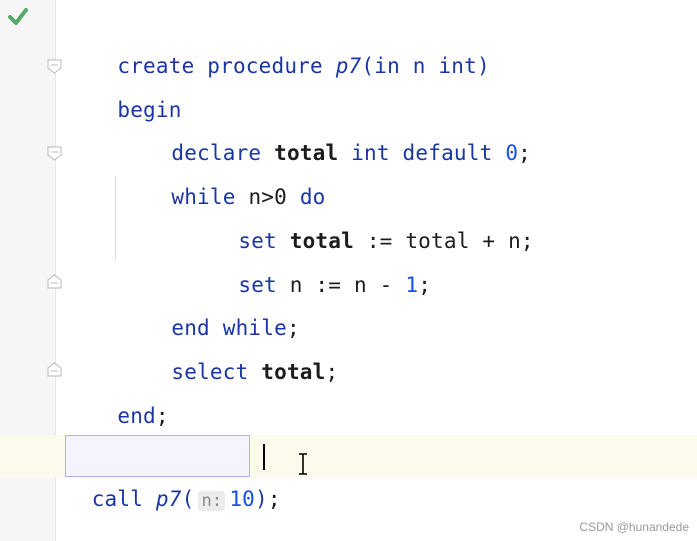 Image resolution: width=697 pixels, height=541 pixels. What do you see at coordinates (309, 258) in the screenshot?
I see `code-line-6: set n := n - 1;` at bounding box center [309, 258].